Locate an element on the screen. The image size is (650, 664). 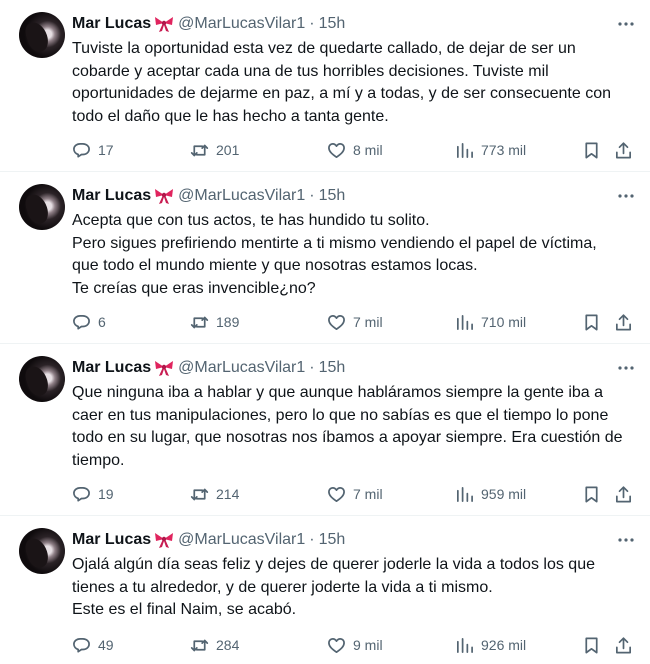
retweet-button: 284 is located at coordinates (214, 645).